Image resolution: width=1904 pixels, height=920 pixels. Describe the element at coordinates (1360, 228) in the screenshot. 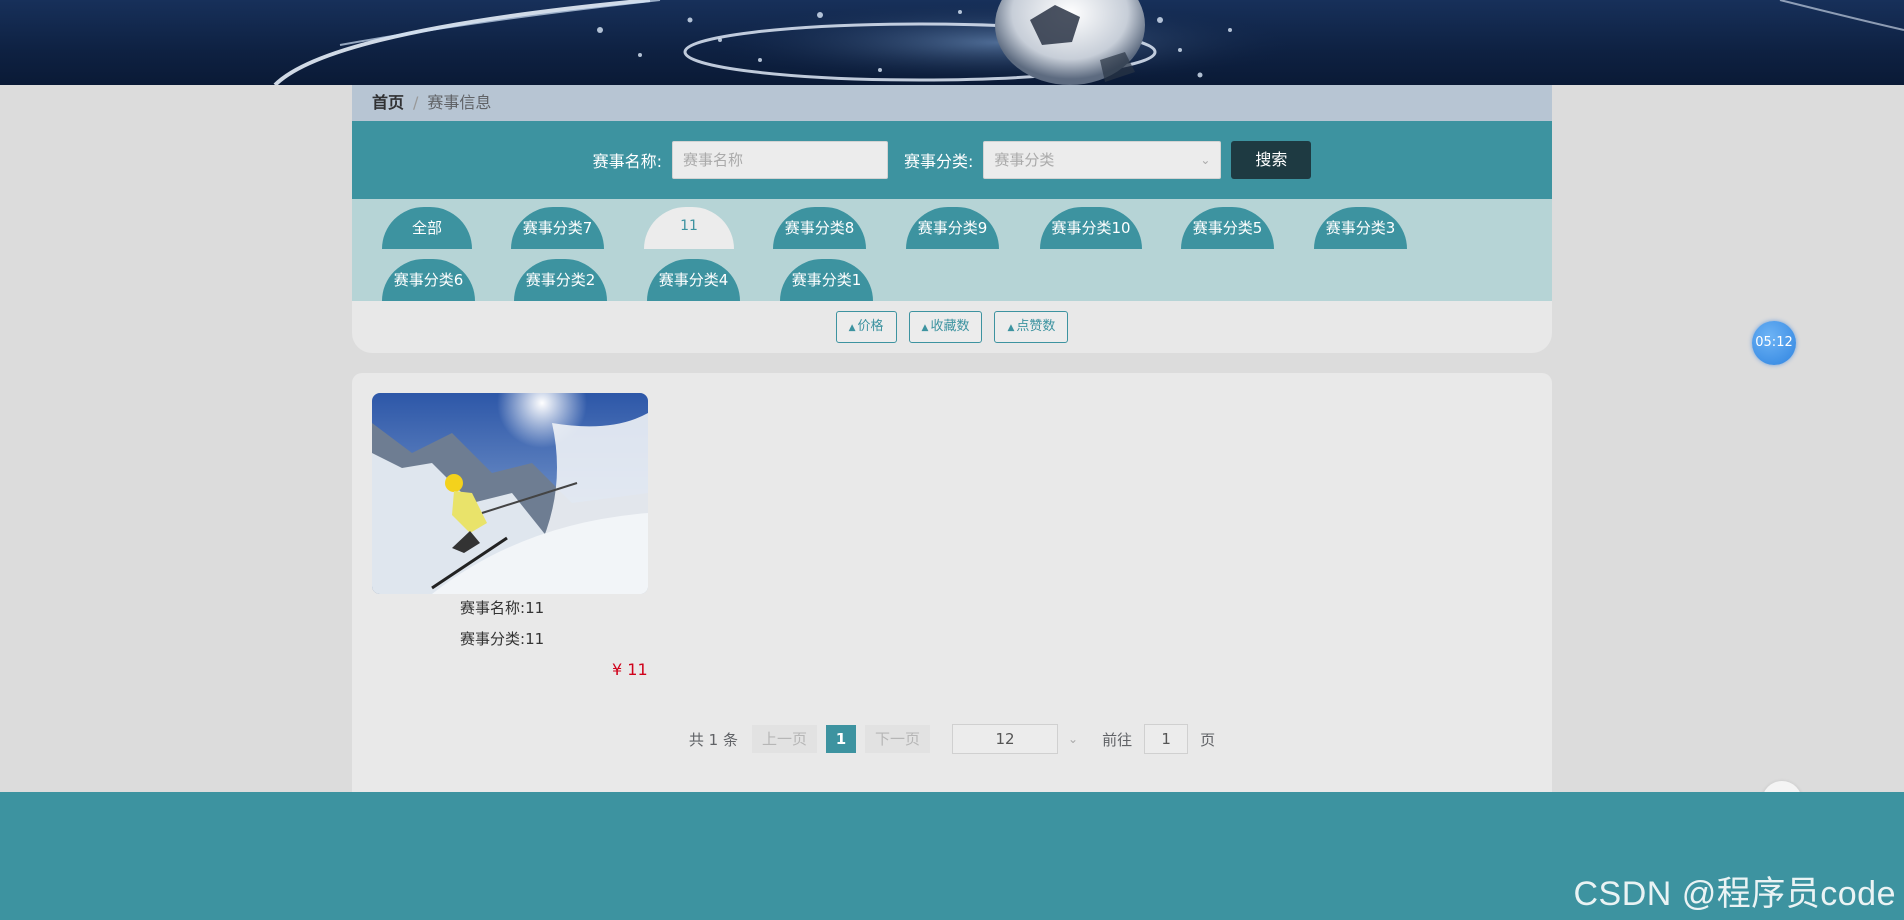

I see `category-tab: 赛事分类3` at that location.